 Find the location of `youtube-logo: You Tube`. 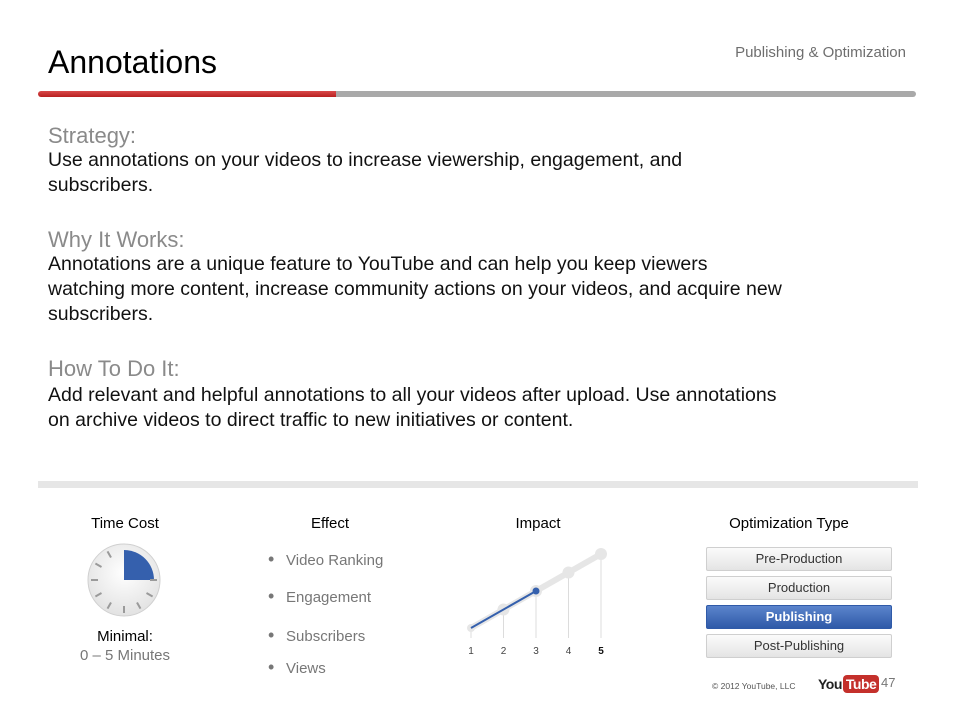

youtube-logo: You Tube is located at coordinates (849, 684).